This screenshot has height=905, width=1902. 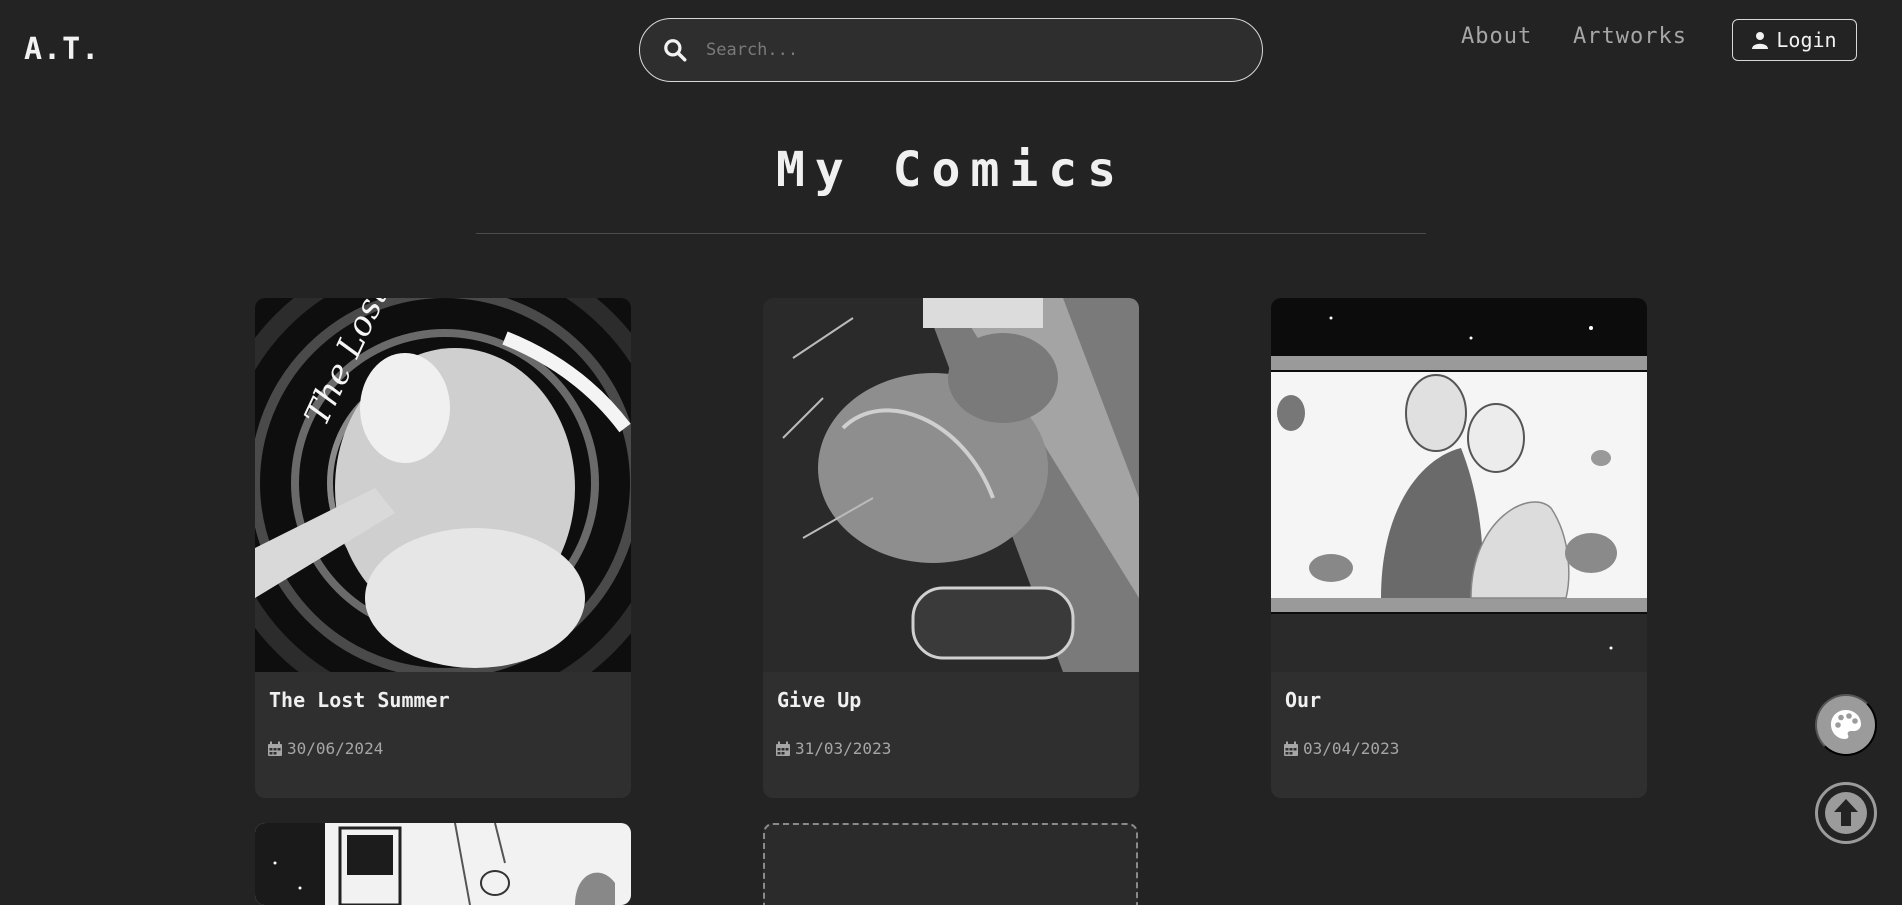 I want to click on comic-date: 31/03/2023, so click(x=833, y=748).